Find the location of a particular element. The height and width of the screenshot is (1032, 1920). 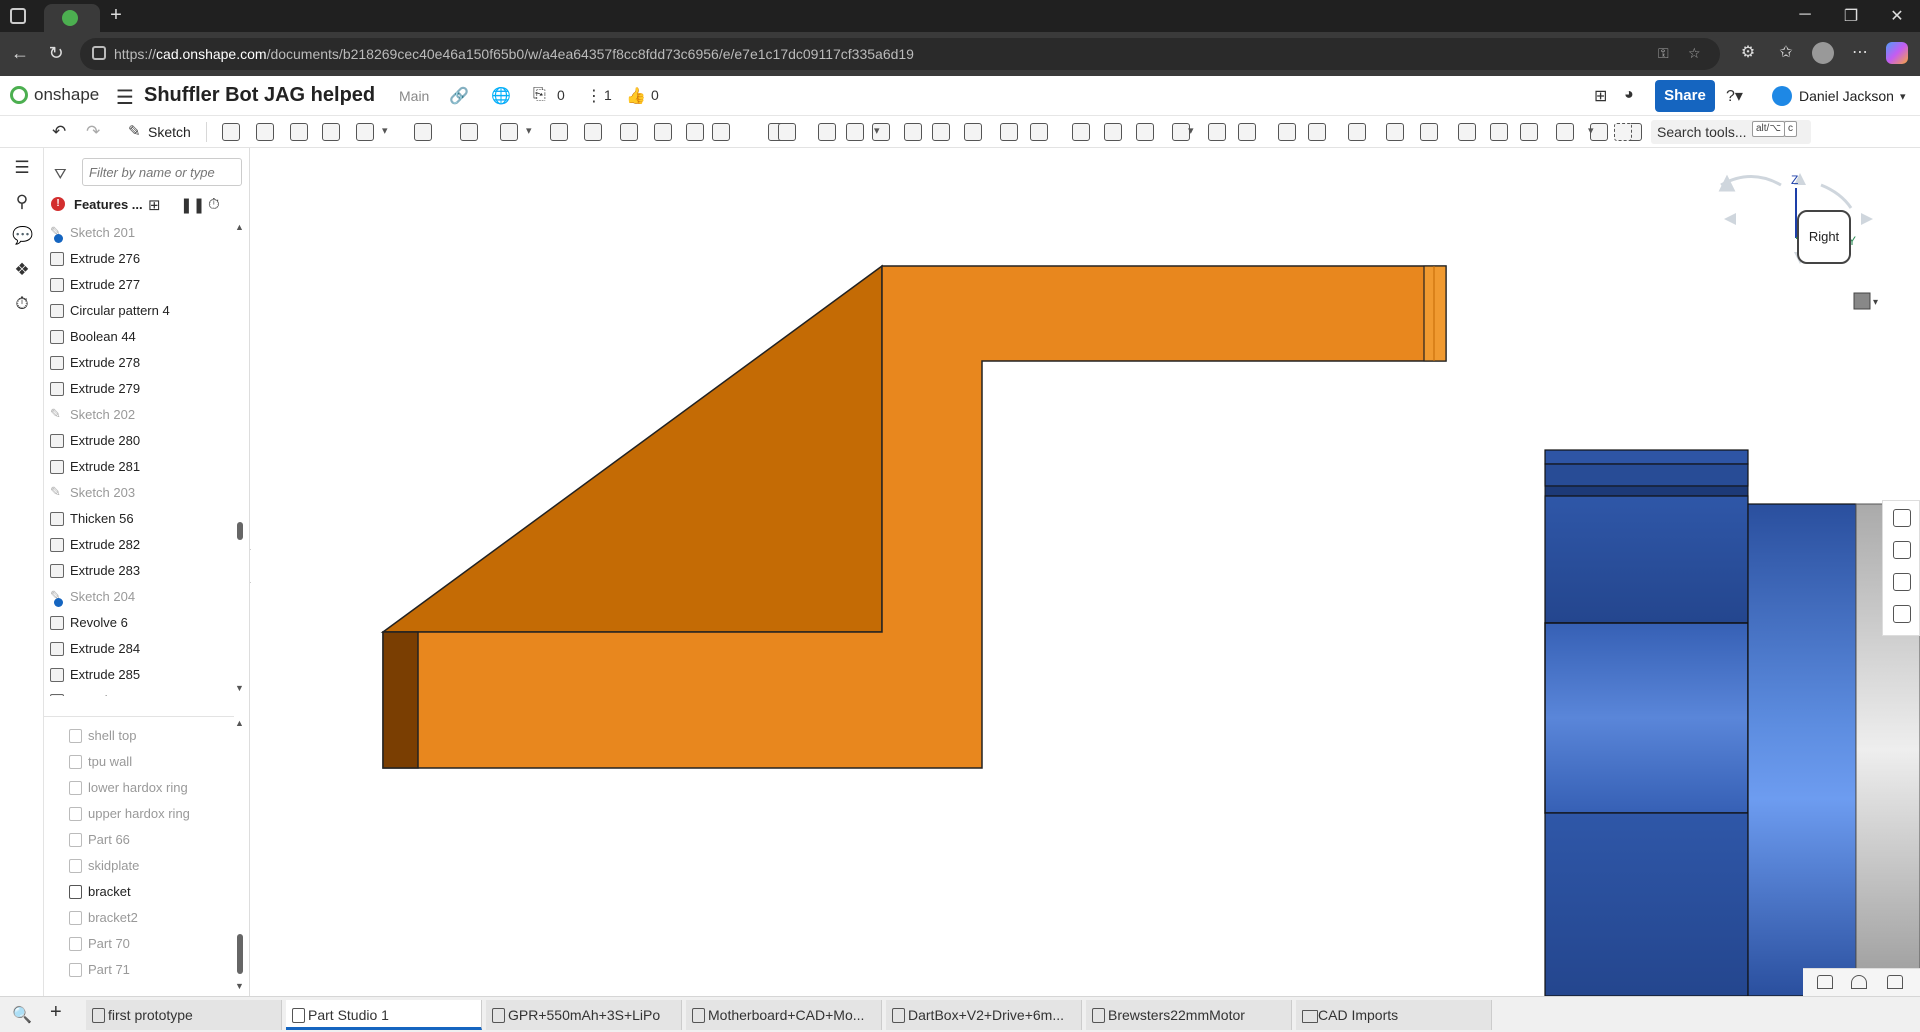

extensions-icon: ⚙ is located at coordinates (1748, 52).